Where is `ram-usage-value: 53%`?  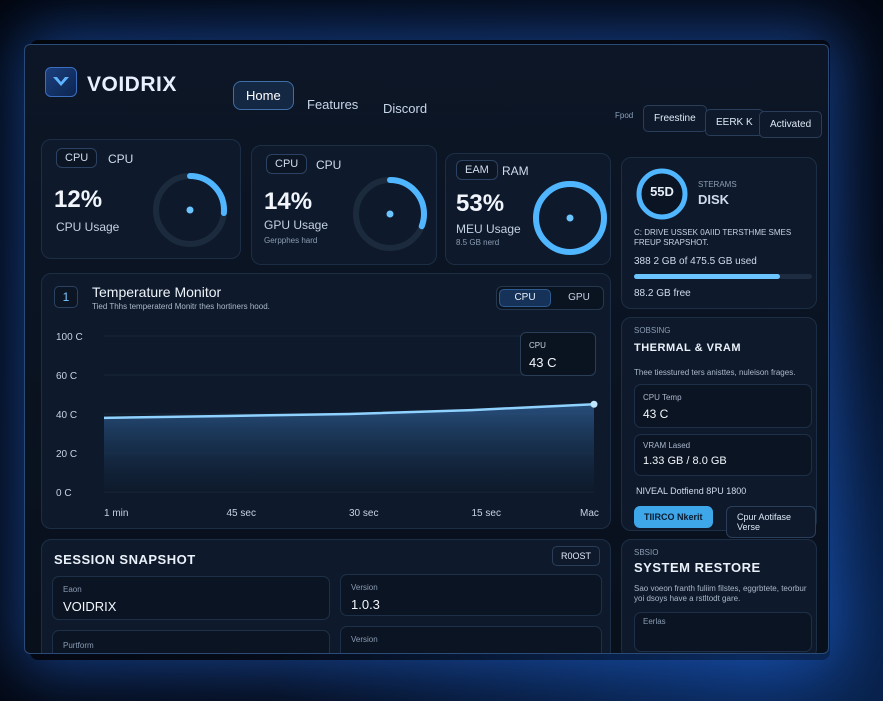
ram-usage-value: 53% is located at coordinates (480, 203).